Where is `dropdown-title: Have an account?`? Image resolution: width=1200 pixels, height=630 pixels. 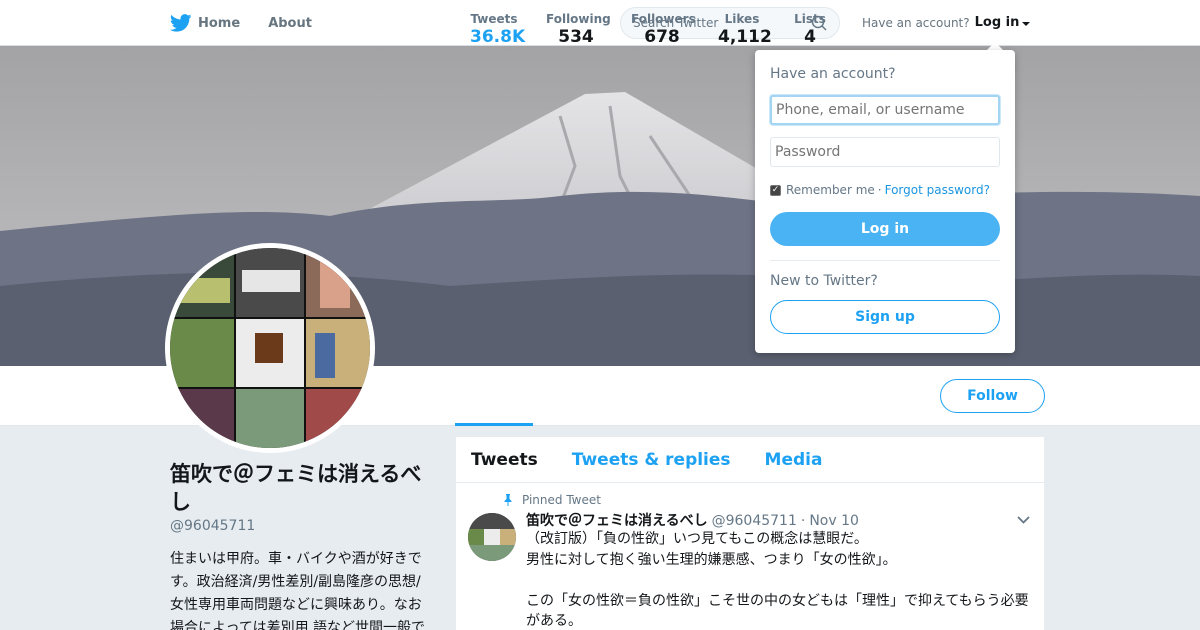 dropdown-title: Have an account? is located at coordinates (833, 74).